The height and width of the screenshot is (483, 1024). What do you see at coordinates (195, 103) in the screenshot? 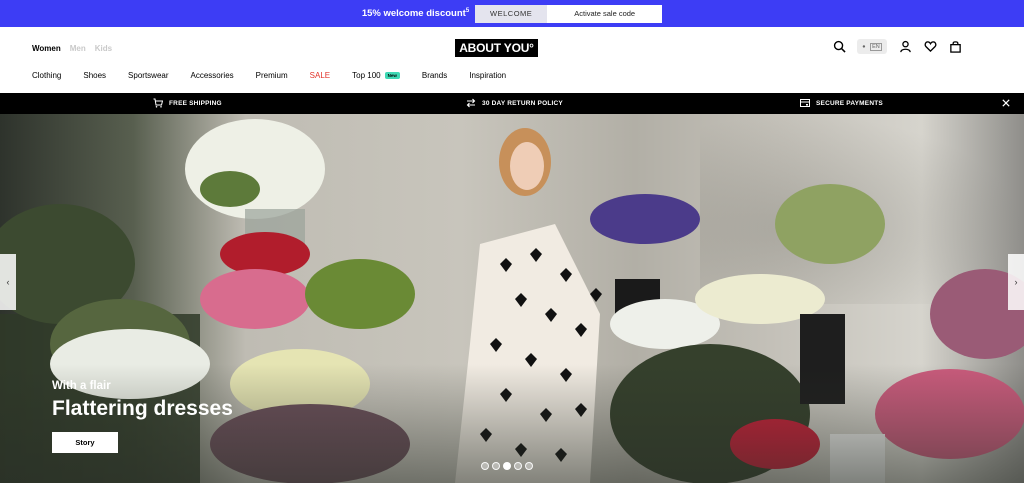
I see `usp-free-shipping-label: FREE SHIPPING` at bounding box center [195, 103].